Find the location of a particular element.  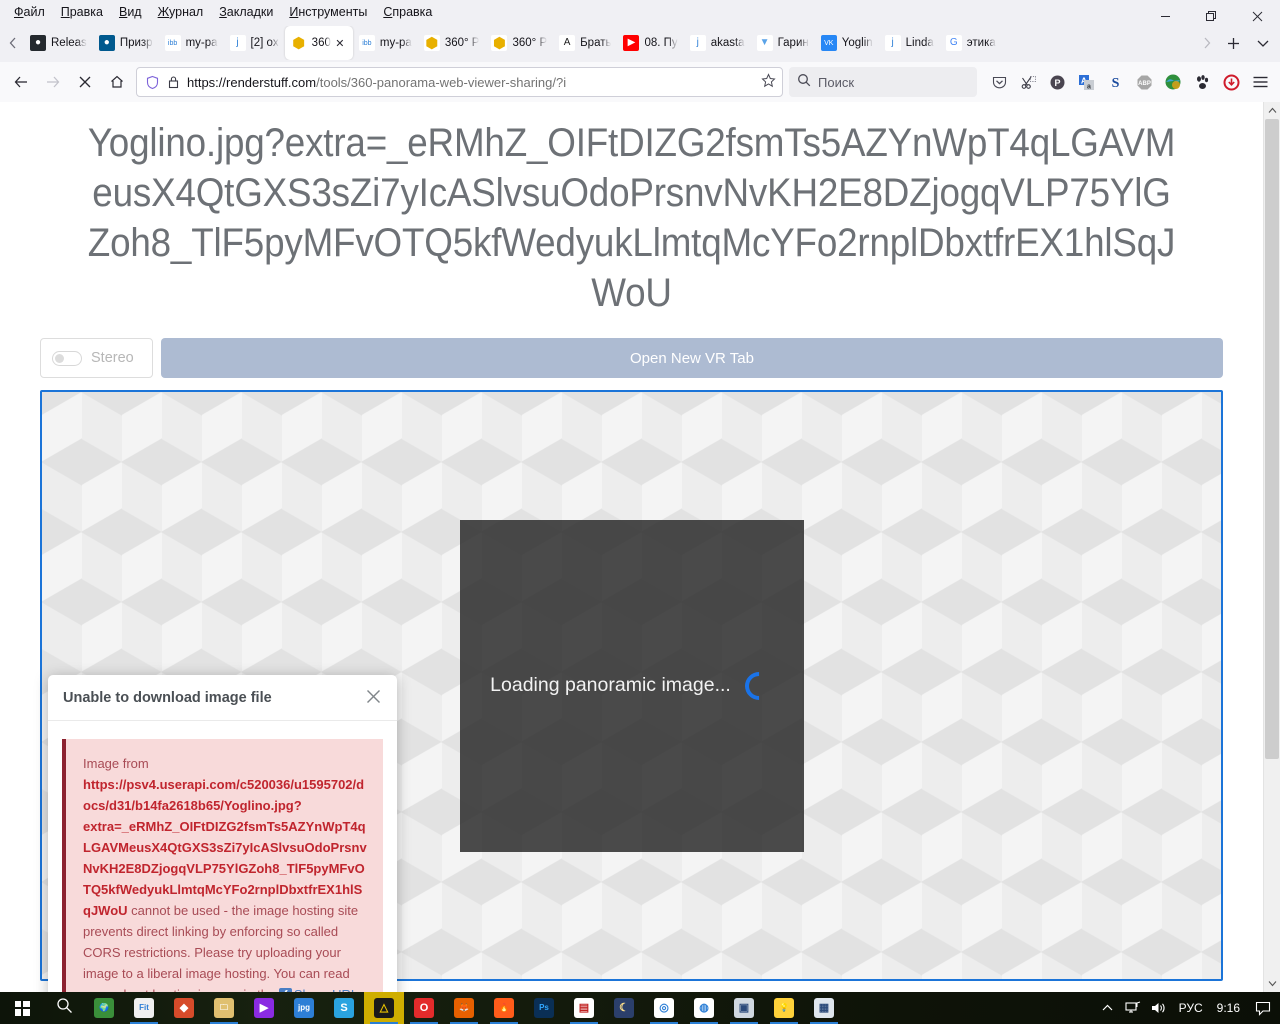

globe-extension-icon is located at coordinates (1173, 82).